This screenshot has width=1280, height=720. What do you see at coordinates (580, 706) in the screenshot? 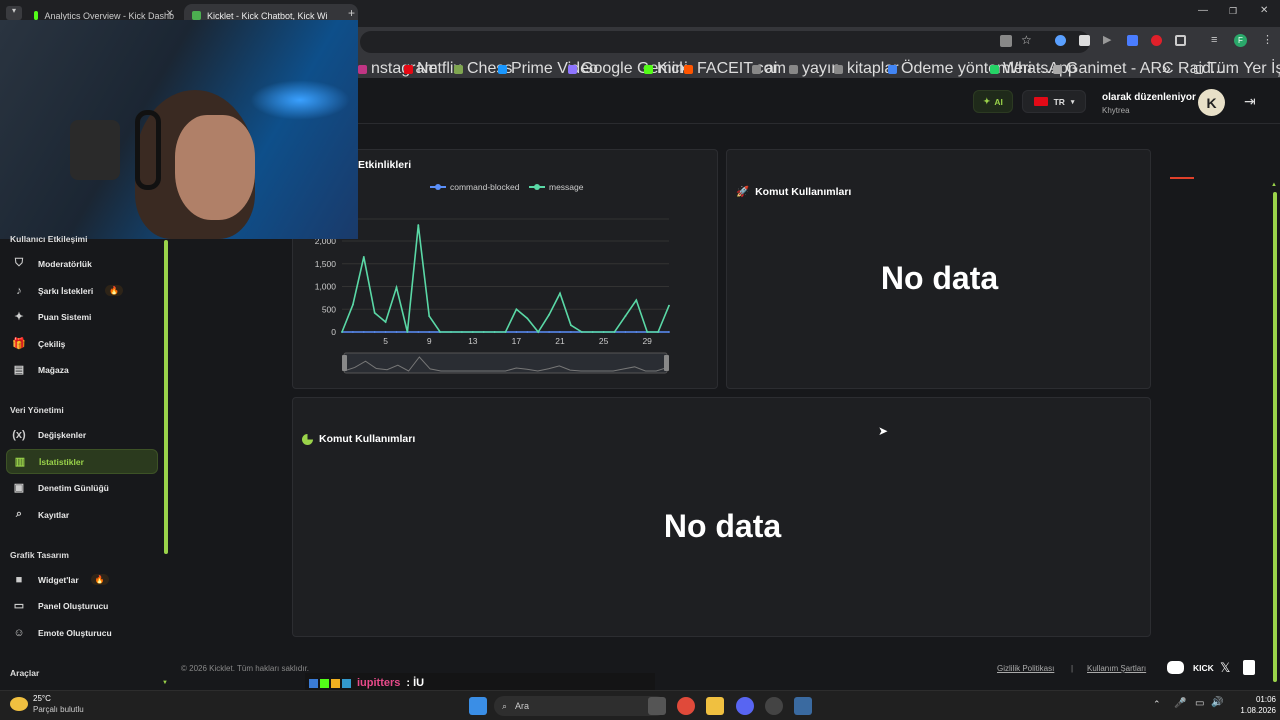
I see `taskbar-search: ⌕ Ara` at bounding box center [580, 706].